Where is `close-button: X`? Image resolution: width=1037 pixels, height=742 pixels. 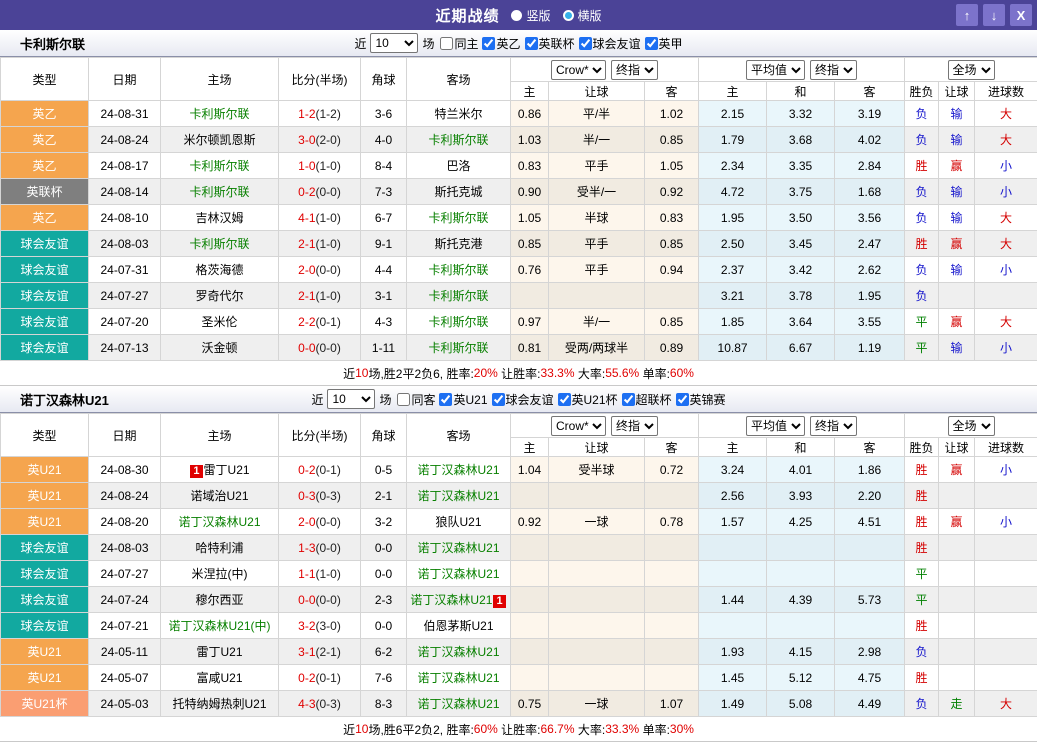 close-button: X is located at coordinates (1021, 15).